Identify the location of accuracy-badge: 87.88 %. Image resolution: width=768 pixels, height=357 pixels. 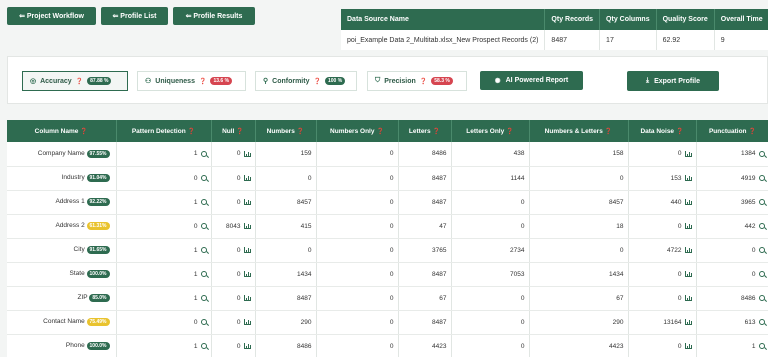
(99, 81).